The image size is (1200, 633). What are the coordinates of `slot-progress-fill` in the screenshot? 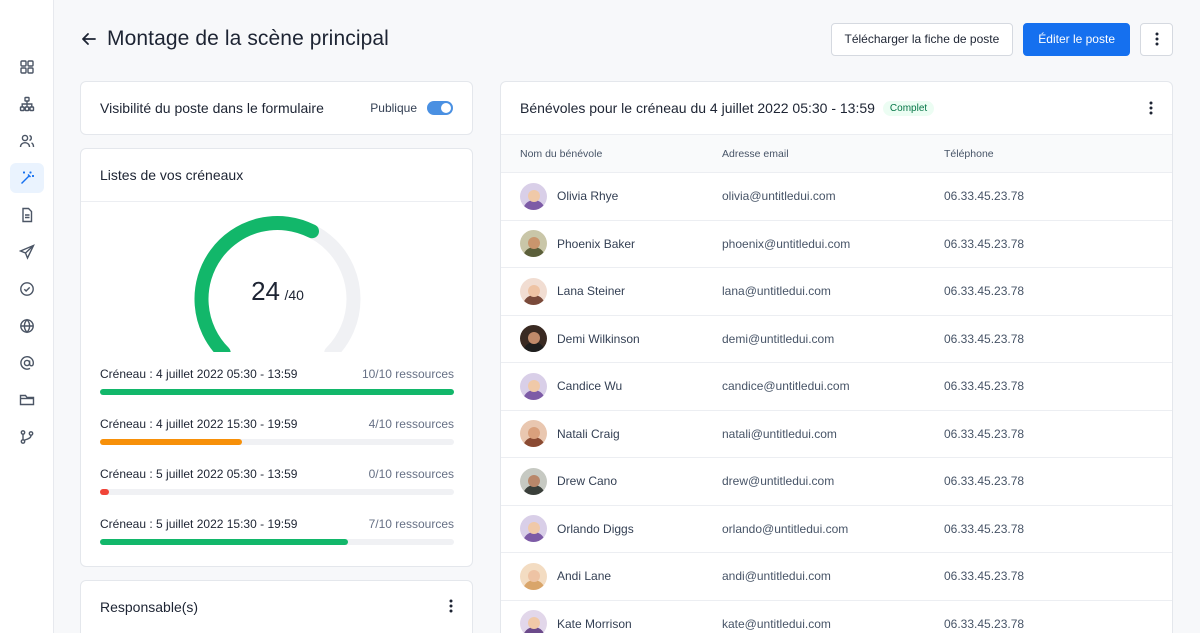 It's located at (224, 542).